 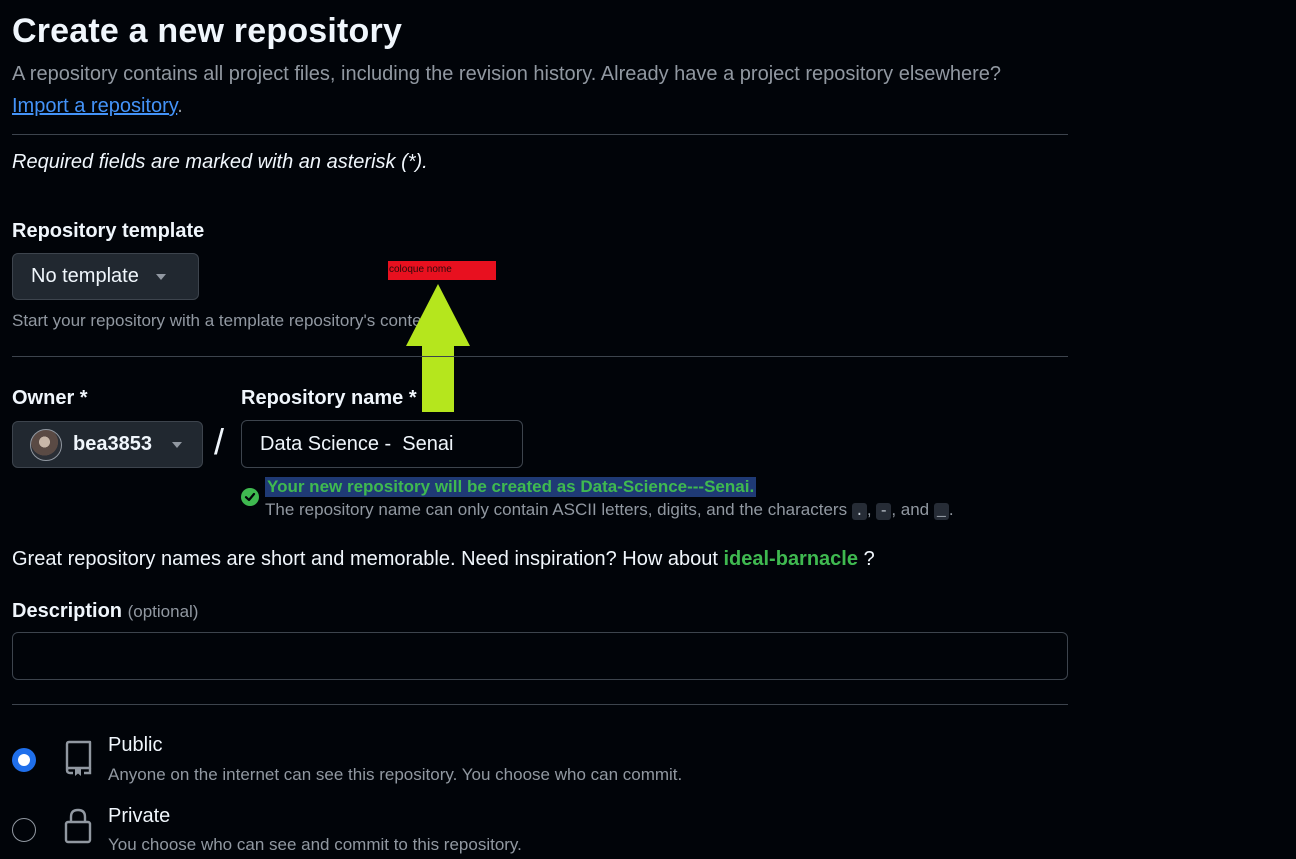 What do you see at coordinates (941, 511) in the screenshot?
I see `rules-char-underscore: _` at bounding box center [941, 511].